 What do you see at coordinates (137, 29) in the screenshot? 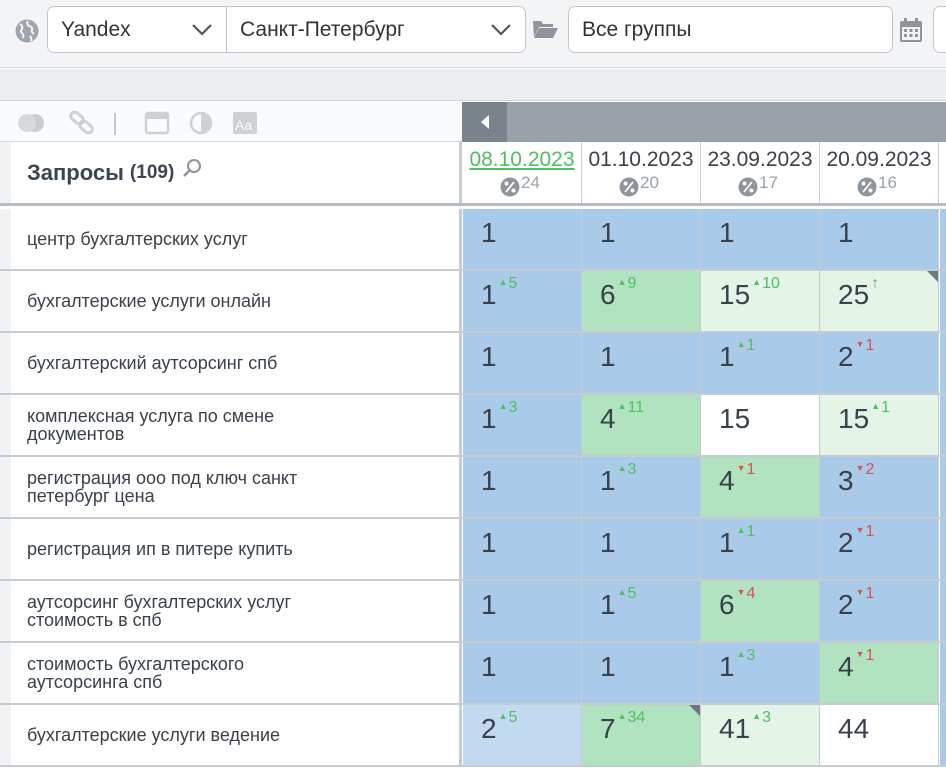
I see `search-engine-select: Yandex` at bounding box center [137, 29].